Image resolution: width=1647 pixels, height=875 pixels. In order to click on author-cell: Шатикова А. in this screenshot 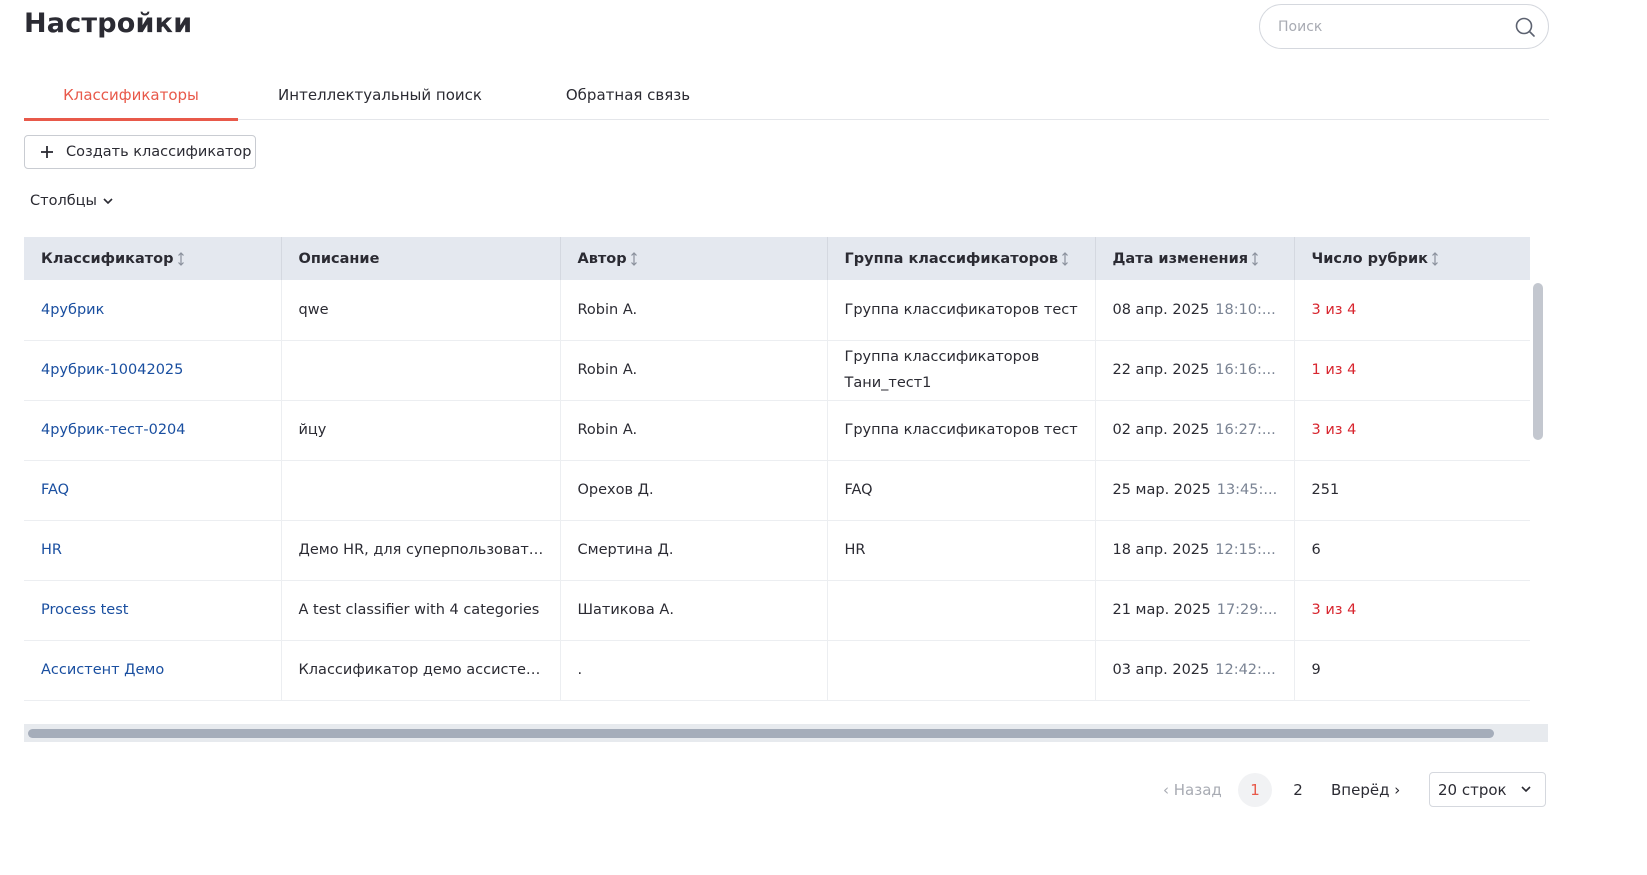, I will do `click(694, 610)`.